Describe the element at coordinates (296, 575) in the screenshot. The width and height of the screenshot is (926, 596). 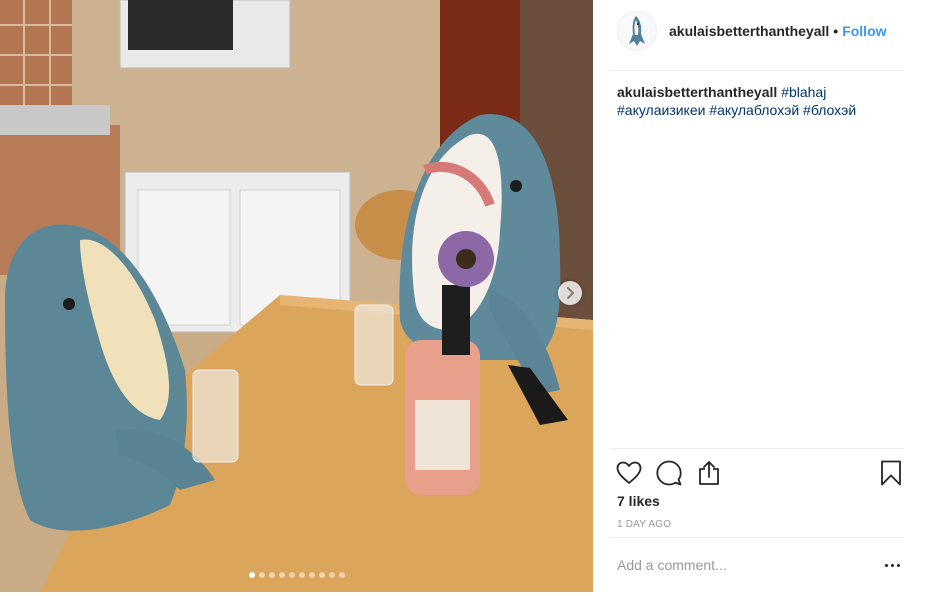
I see `carousel-indicators` at that location.